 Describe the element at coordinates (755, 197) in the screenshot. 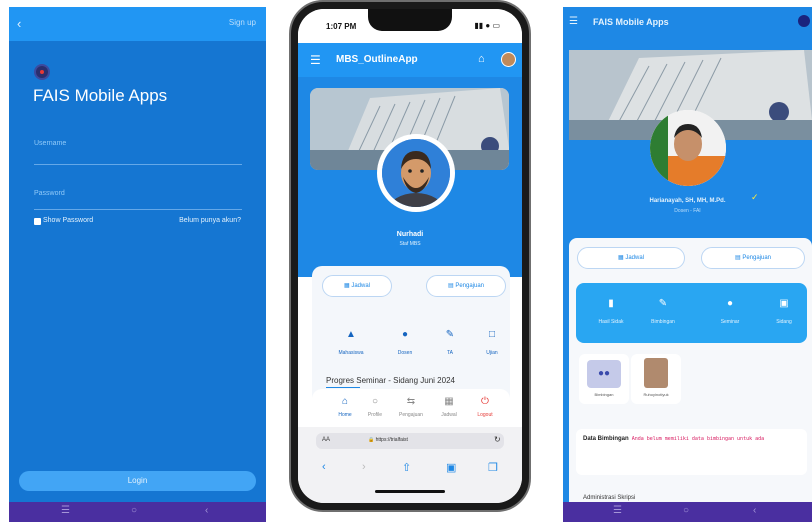

I see `verified-check-icon: ✓` at that location.